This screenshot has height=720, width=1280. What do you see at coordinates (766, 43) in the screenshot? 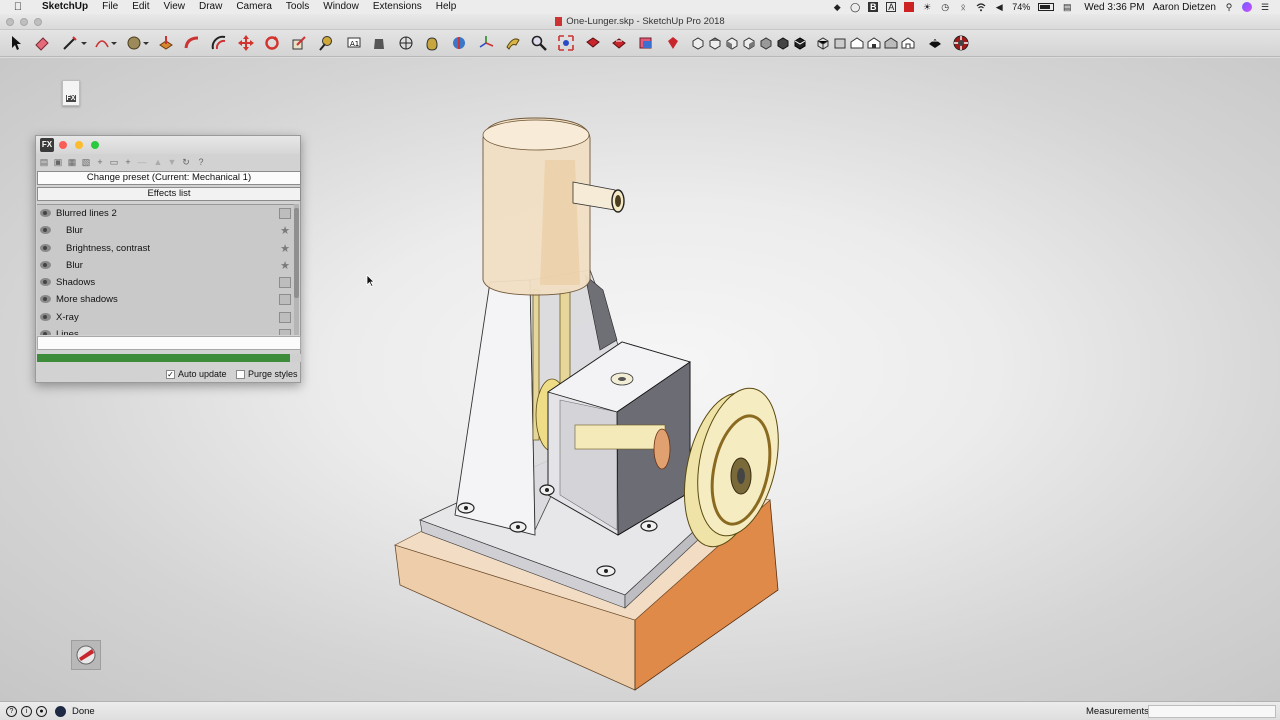
I see `view-back-icon` at bounding box center [766, 43].